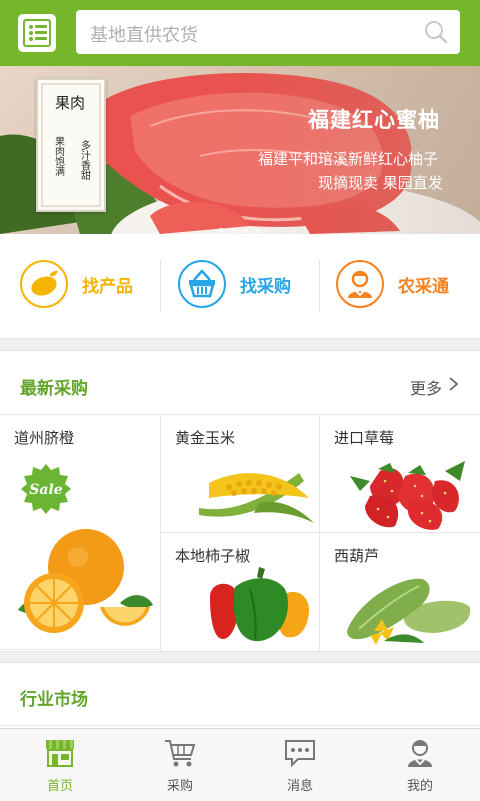 This screenshot has width=480, height=801. I want to click on nav-messages-label: 消息, so click(299, 786).